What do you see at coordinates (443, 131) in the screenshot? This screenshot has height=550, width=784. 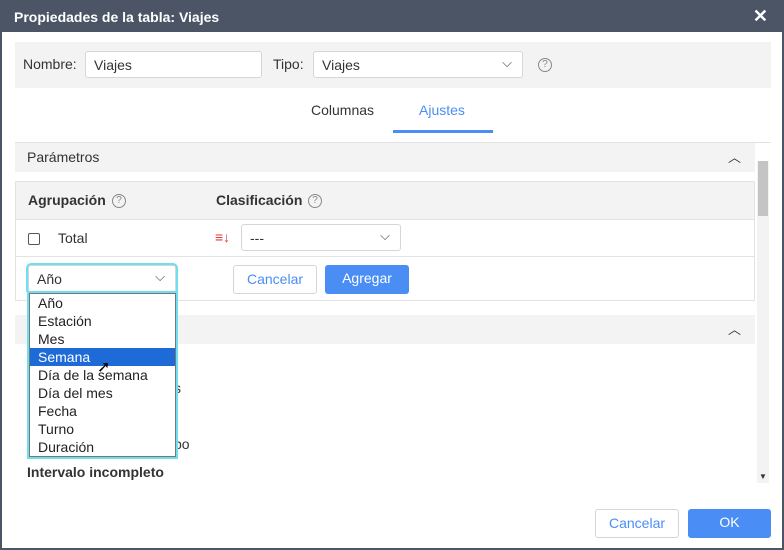 I see `tab-indicator` at bounding box center [443, 131].